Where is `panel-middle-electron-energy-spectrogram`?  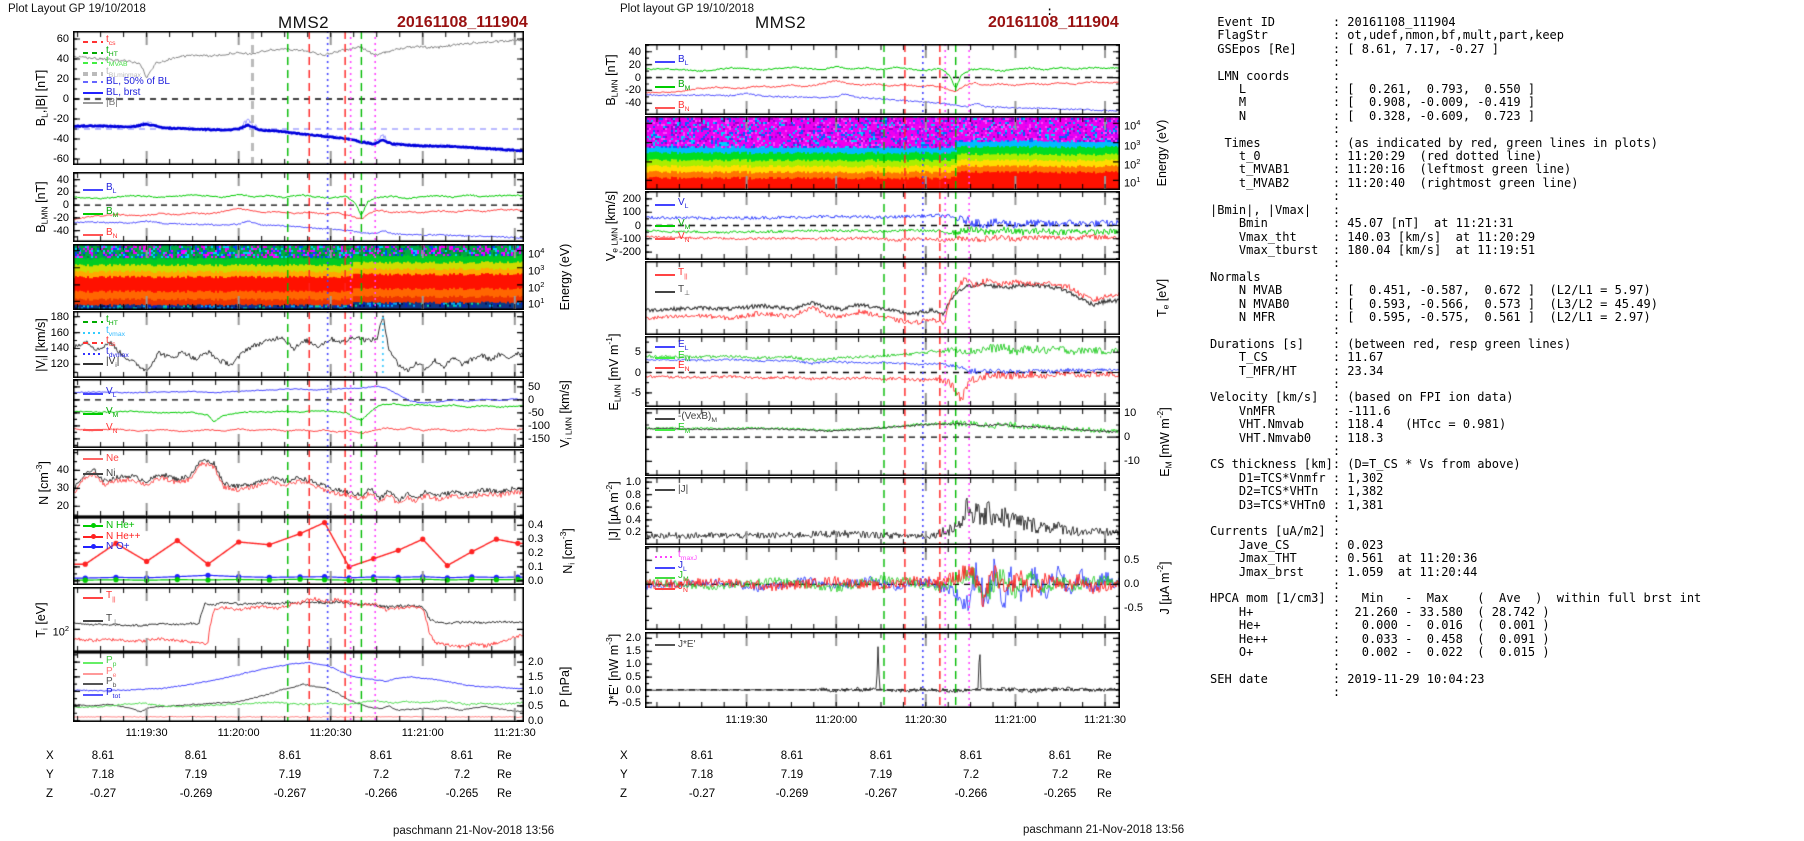
panel-middle-electron-energy-spectrogram is located at coordinates (882, 153).